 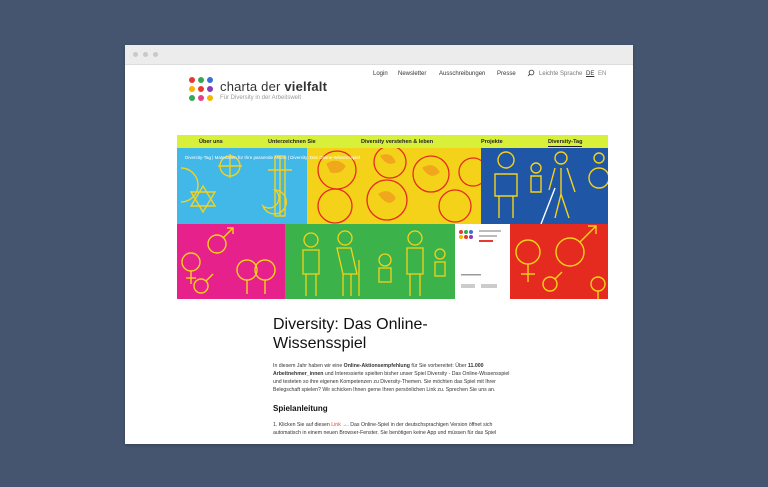 I want to click on nav-item-diversity-tag: Diversity-Tag, so click(x=565, y=143).